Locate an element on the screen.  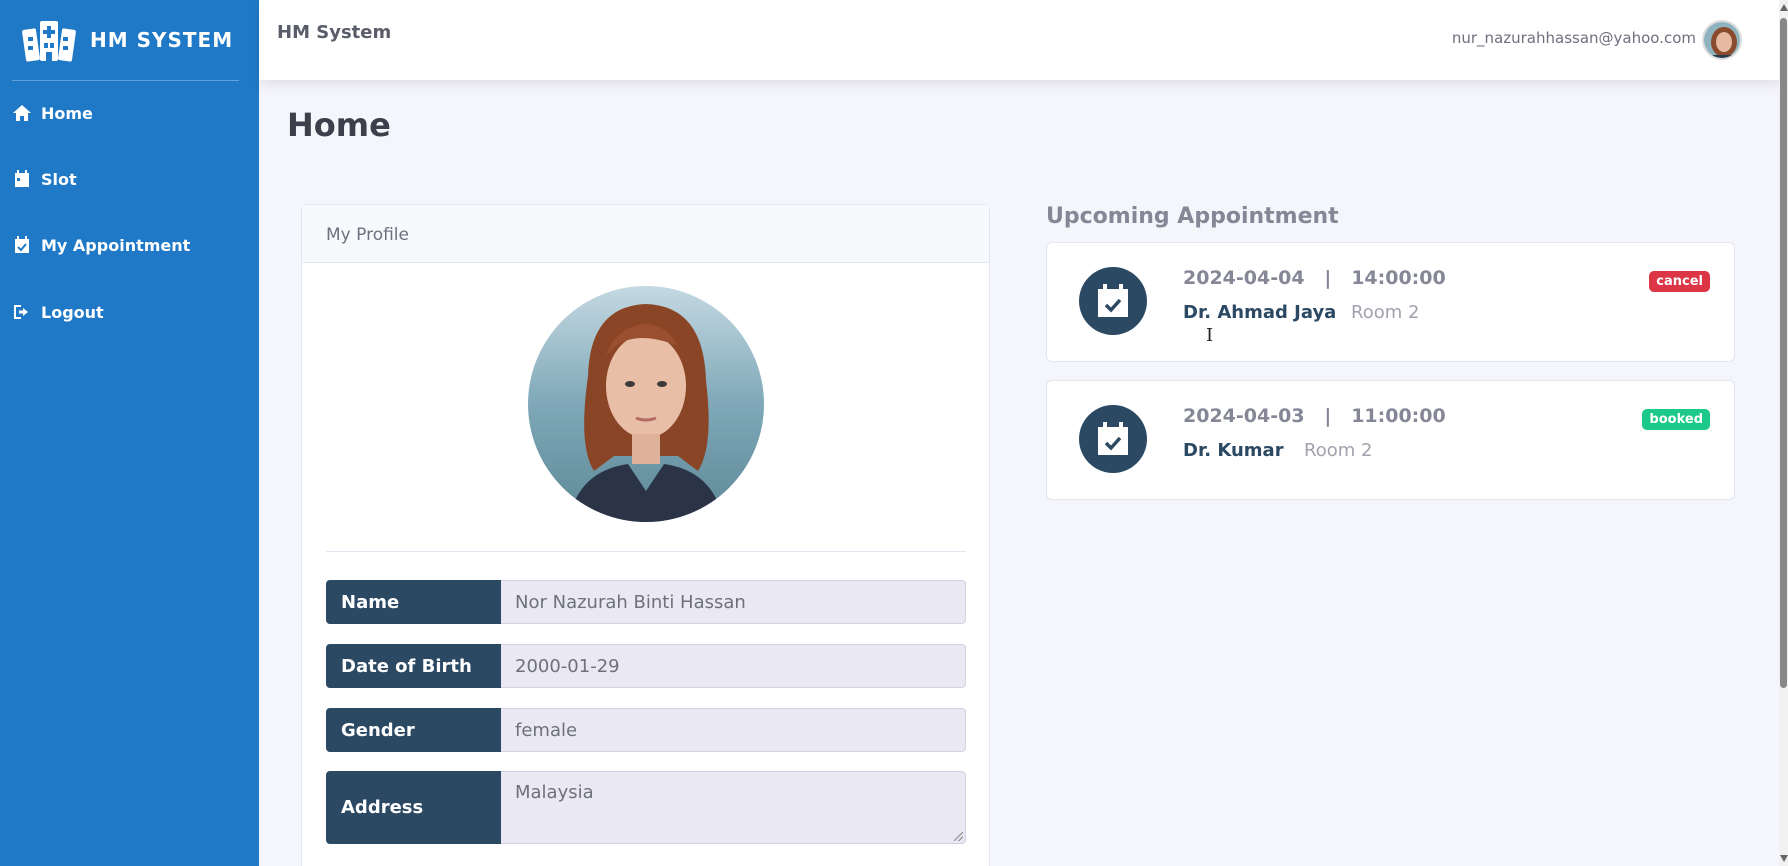
user-email: nur_nazurahhassan@yahoo.com is located at coordinates (1574, 38).